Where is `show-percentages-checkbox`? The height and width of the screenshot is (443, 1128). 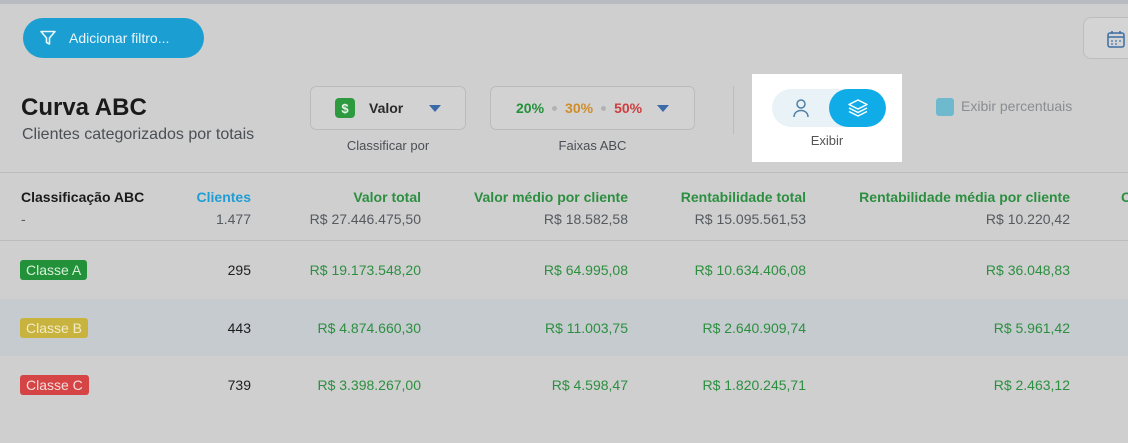 show-percentages-checkbox is located at coordinates (945, 107).